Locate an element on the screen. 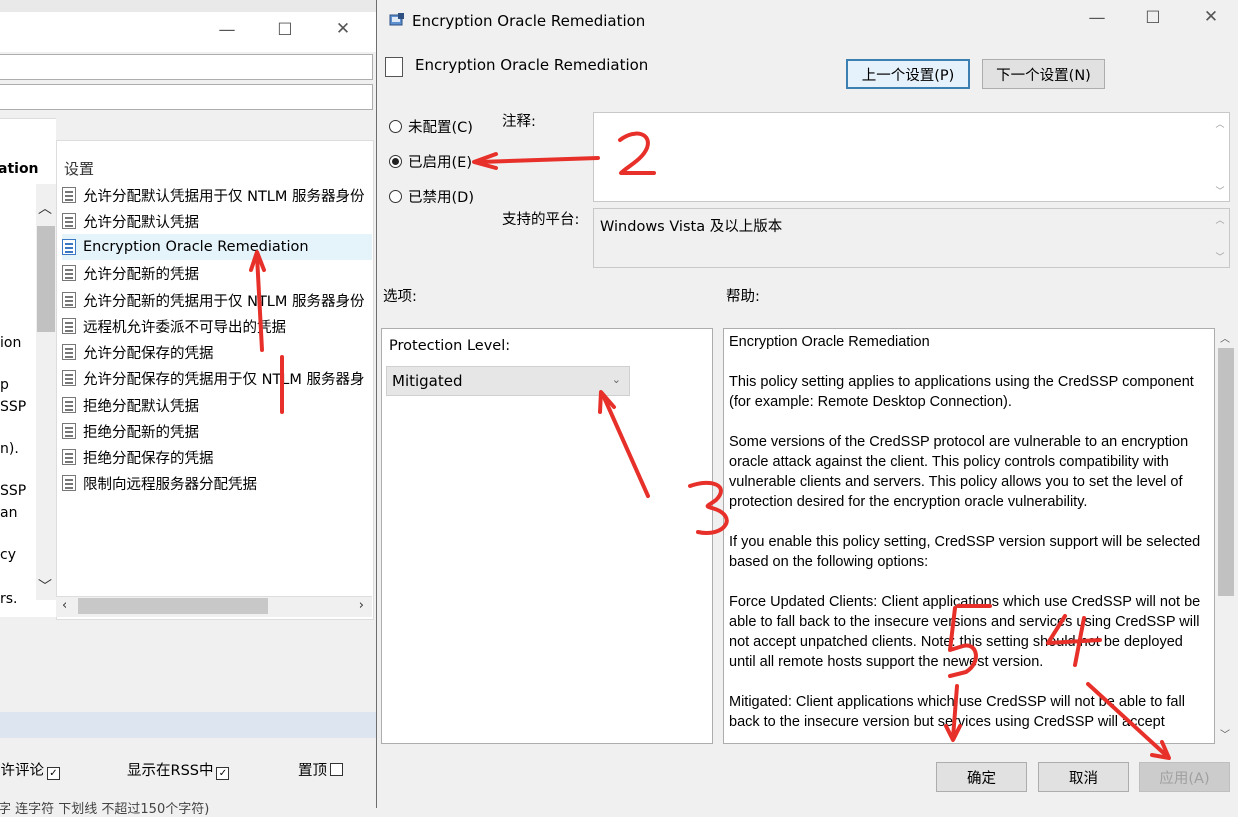 Image resolution: width=1238 pixels, height=817 pixels. allow-comments-option: 允许评论✓ is located at coordinates (30, 769).